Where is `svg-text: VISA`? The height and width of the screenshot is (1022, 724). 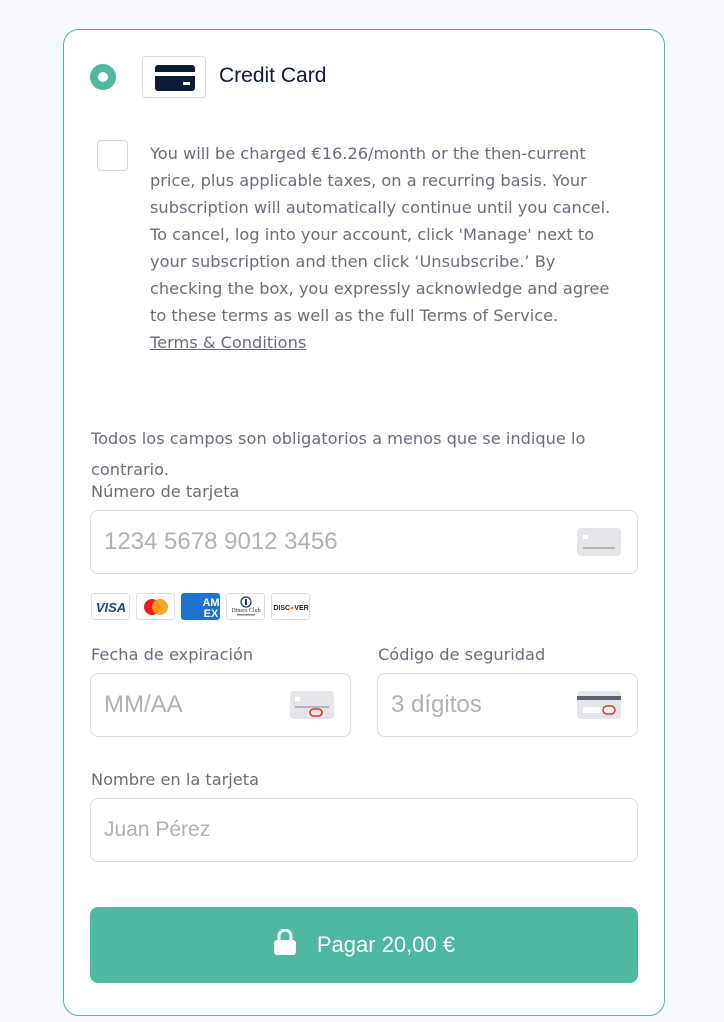
svg-text: VISA is located at coordinates (110, 607).